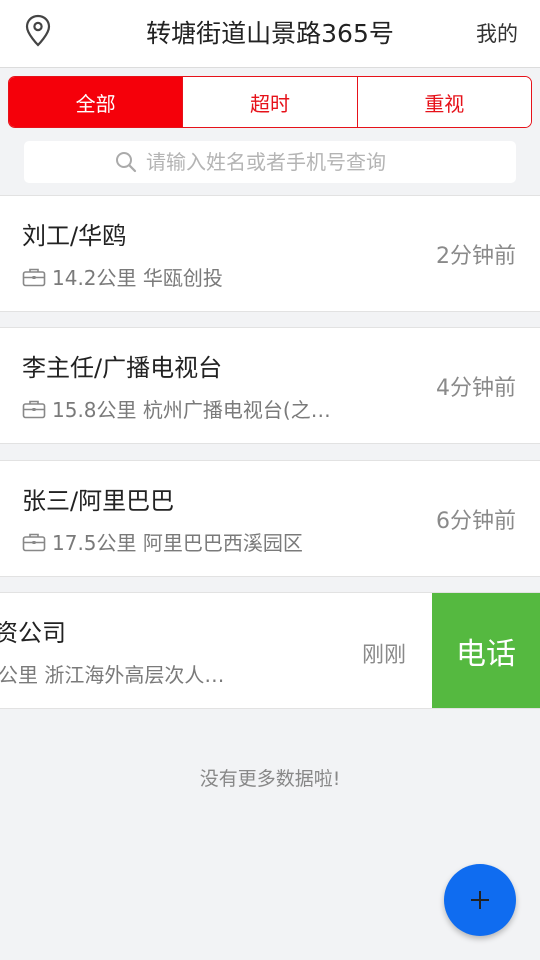  I want to click on filter-segmented-control: 全部 超时 重视, so click(270, 102).